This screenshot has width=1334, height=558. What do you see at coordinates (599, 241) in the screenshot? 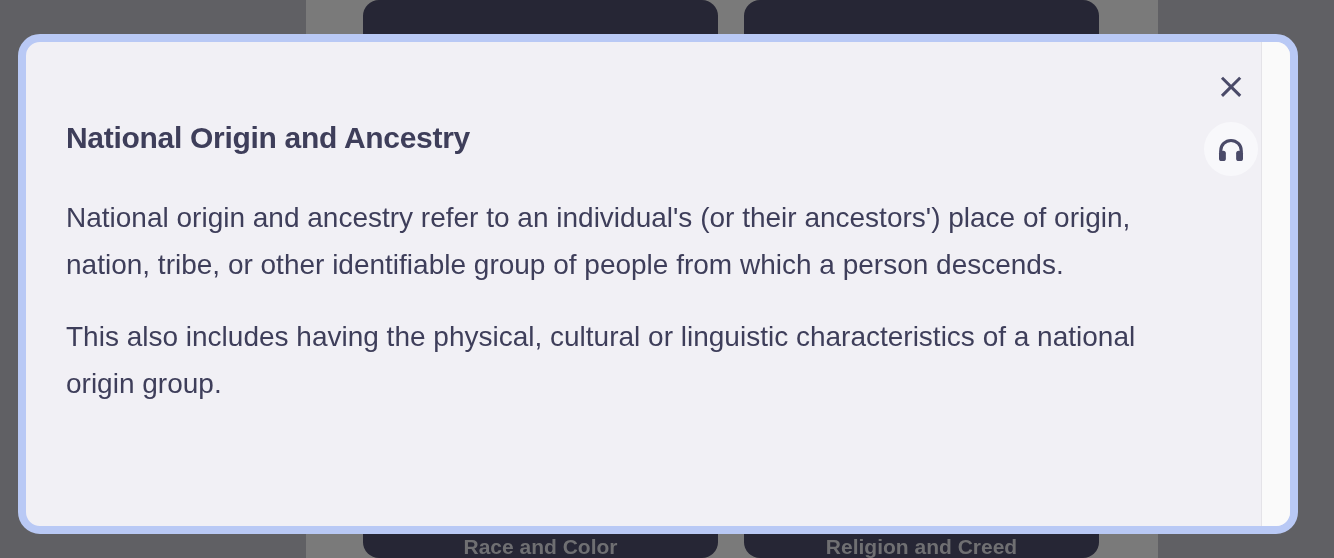
I see `dialog-paragraph: National origin and ancestry refer to an individual's (or their ancestors') place of origin, nation, tribe, or other identifiable group of people from which a person descends.` at bounding box center [599, 241].